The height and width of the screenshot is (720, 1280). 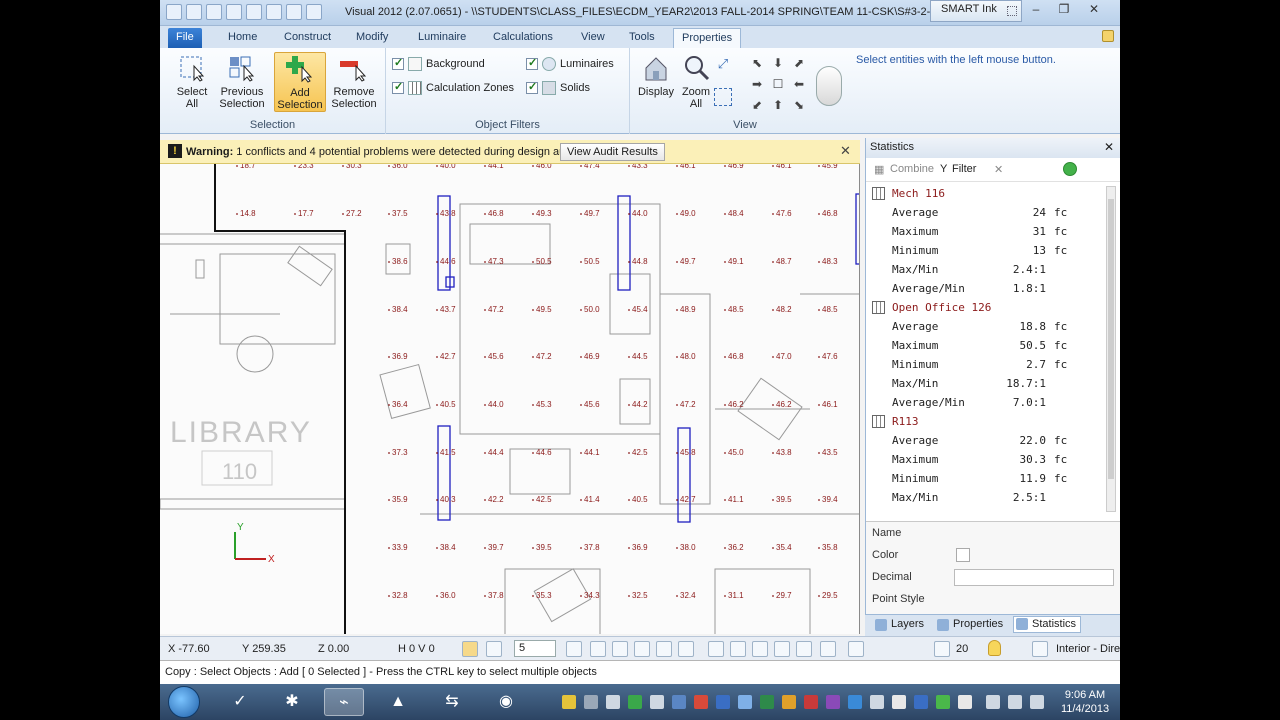 What do you see at coordinates (1109, 147) in the screenshot?
I see `close-panel-icon: ✕` at bounding box center [1109, 147].